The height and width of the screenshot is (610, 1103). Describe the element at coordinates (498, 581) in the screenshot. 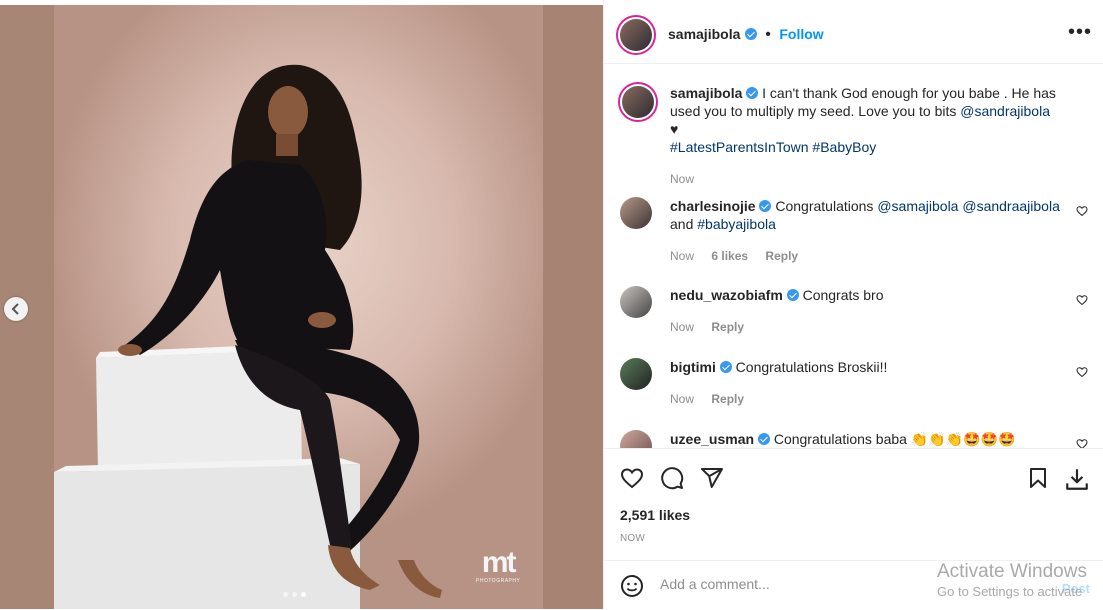

I see `watermark-subtitle: PHOTOGRAPHY` at that location.